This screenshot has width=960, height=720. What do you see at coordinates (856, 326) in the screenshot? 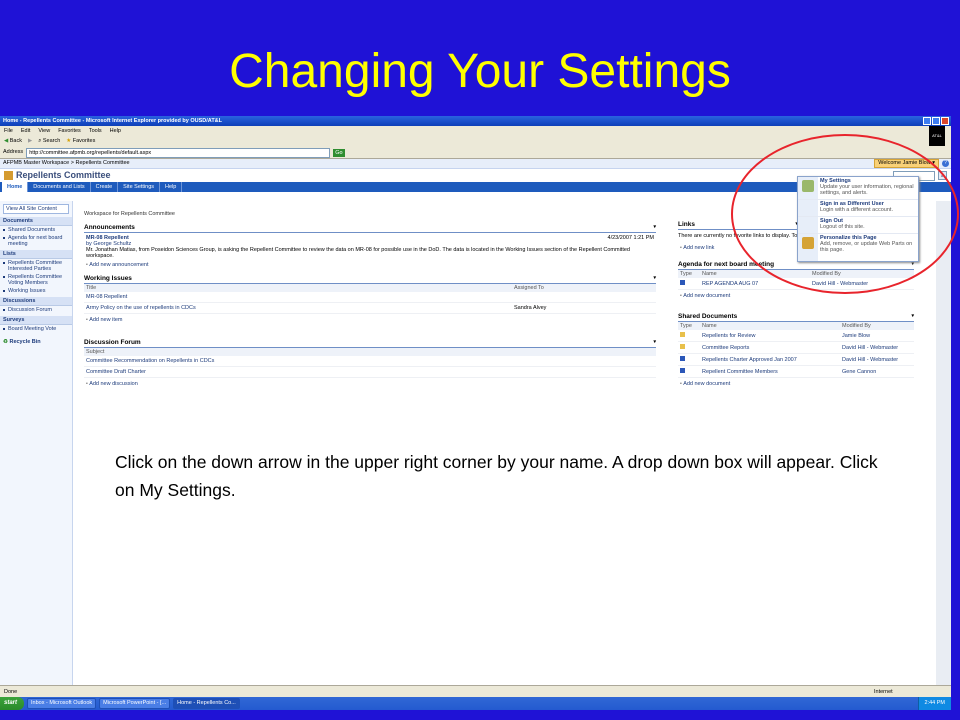
I see `col-modified: Modified By` at bounding box center [856, 326].